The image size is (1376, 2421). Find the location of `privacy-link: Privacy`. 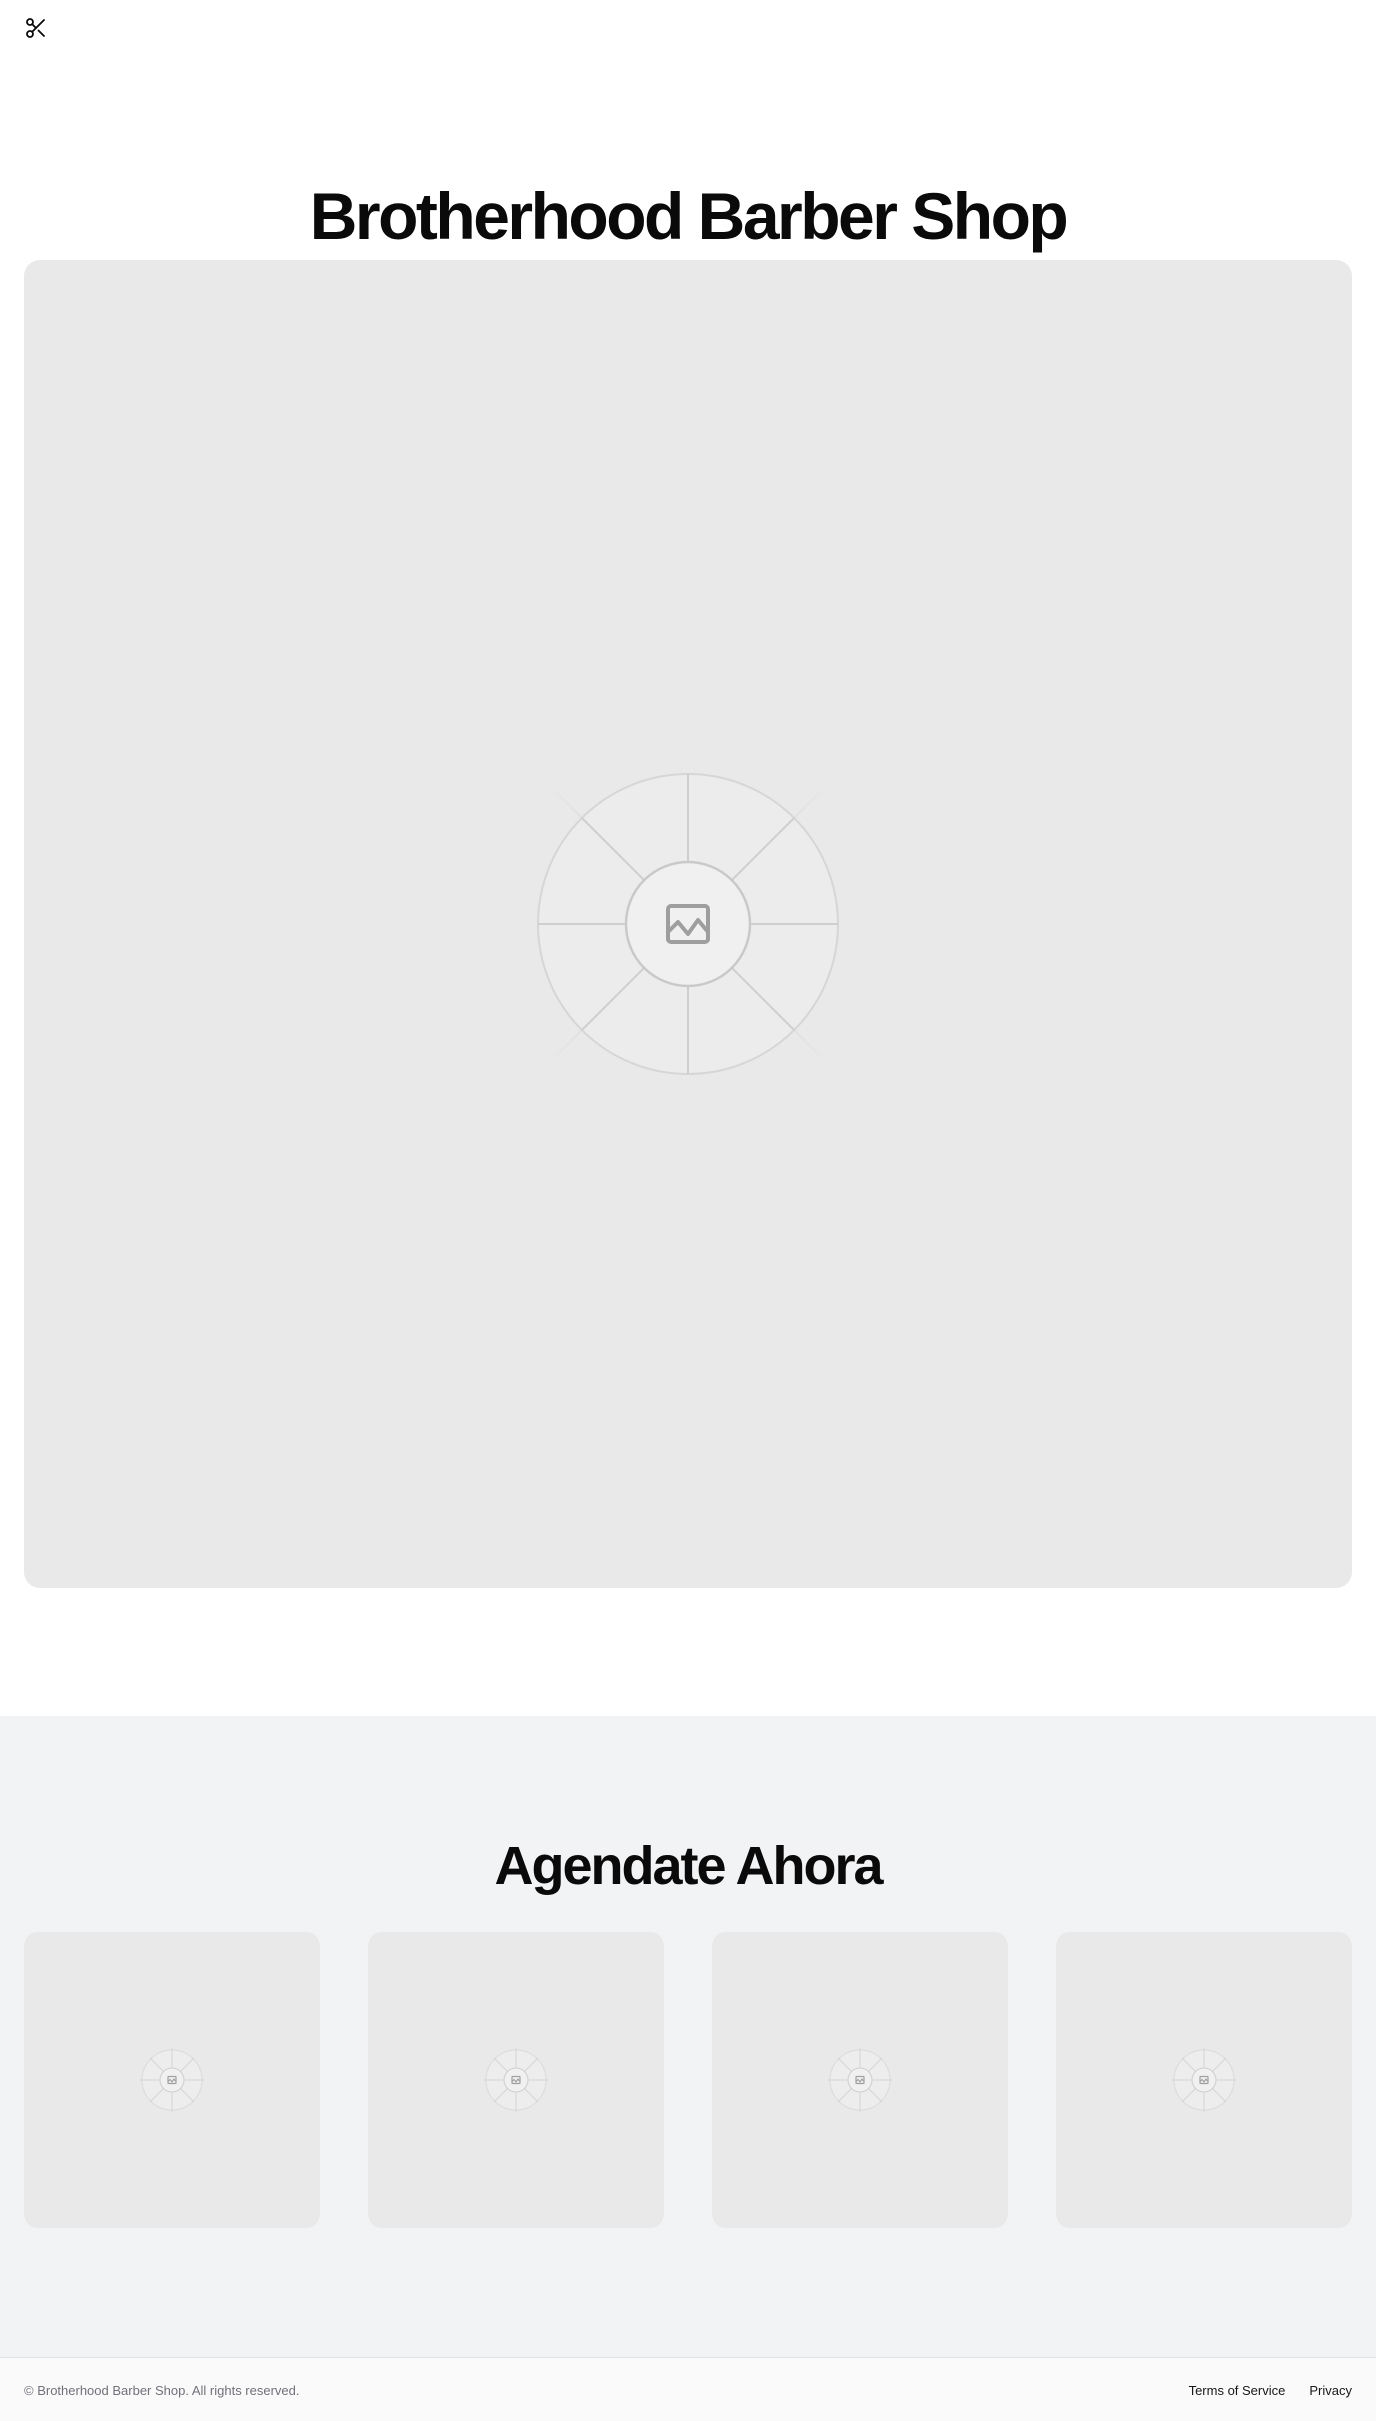

privacy-link: Privacy is located at coordinates (1330, 2390).